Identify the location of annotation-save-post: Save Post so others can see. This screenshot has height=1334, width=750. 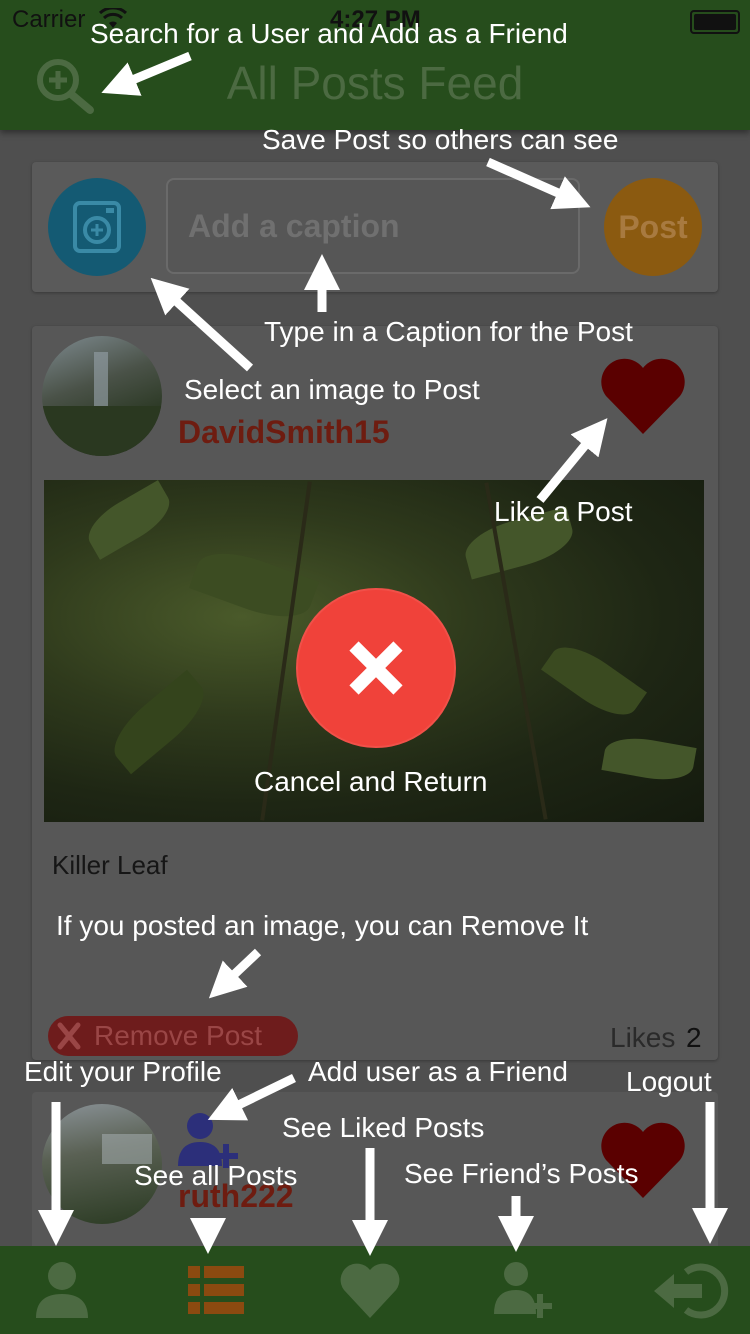
(440, 139).